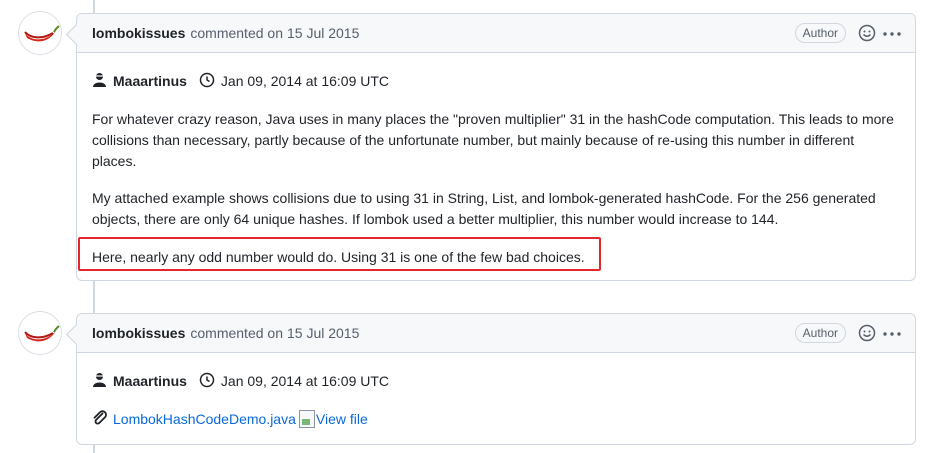 The width and height of the screenshot is (931, 453). I want to click on highlight-box, so click(339, 254).